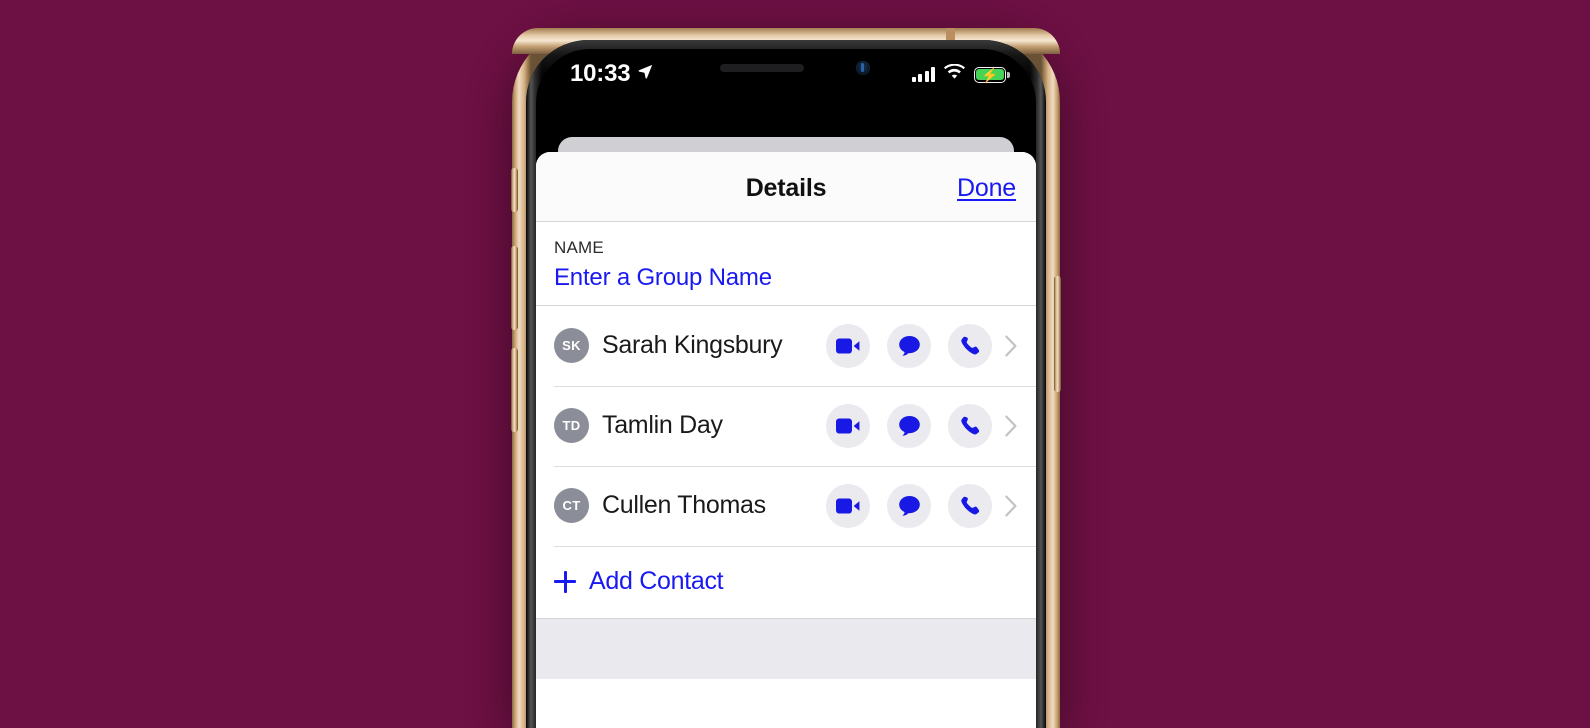  What do you see at coordinates (656, 581) in the screenshot?
I see `add-contact-label: Add Contact` at bounding box center [656, 581].